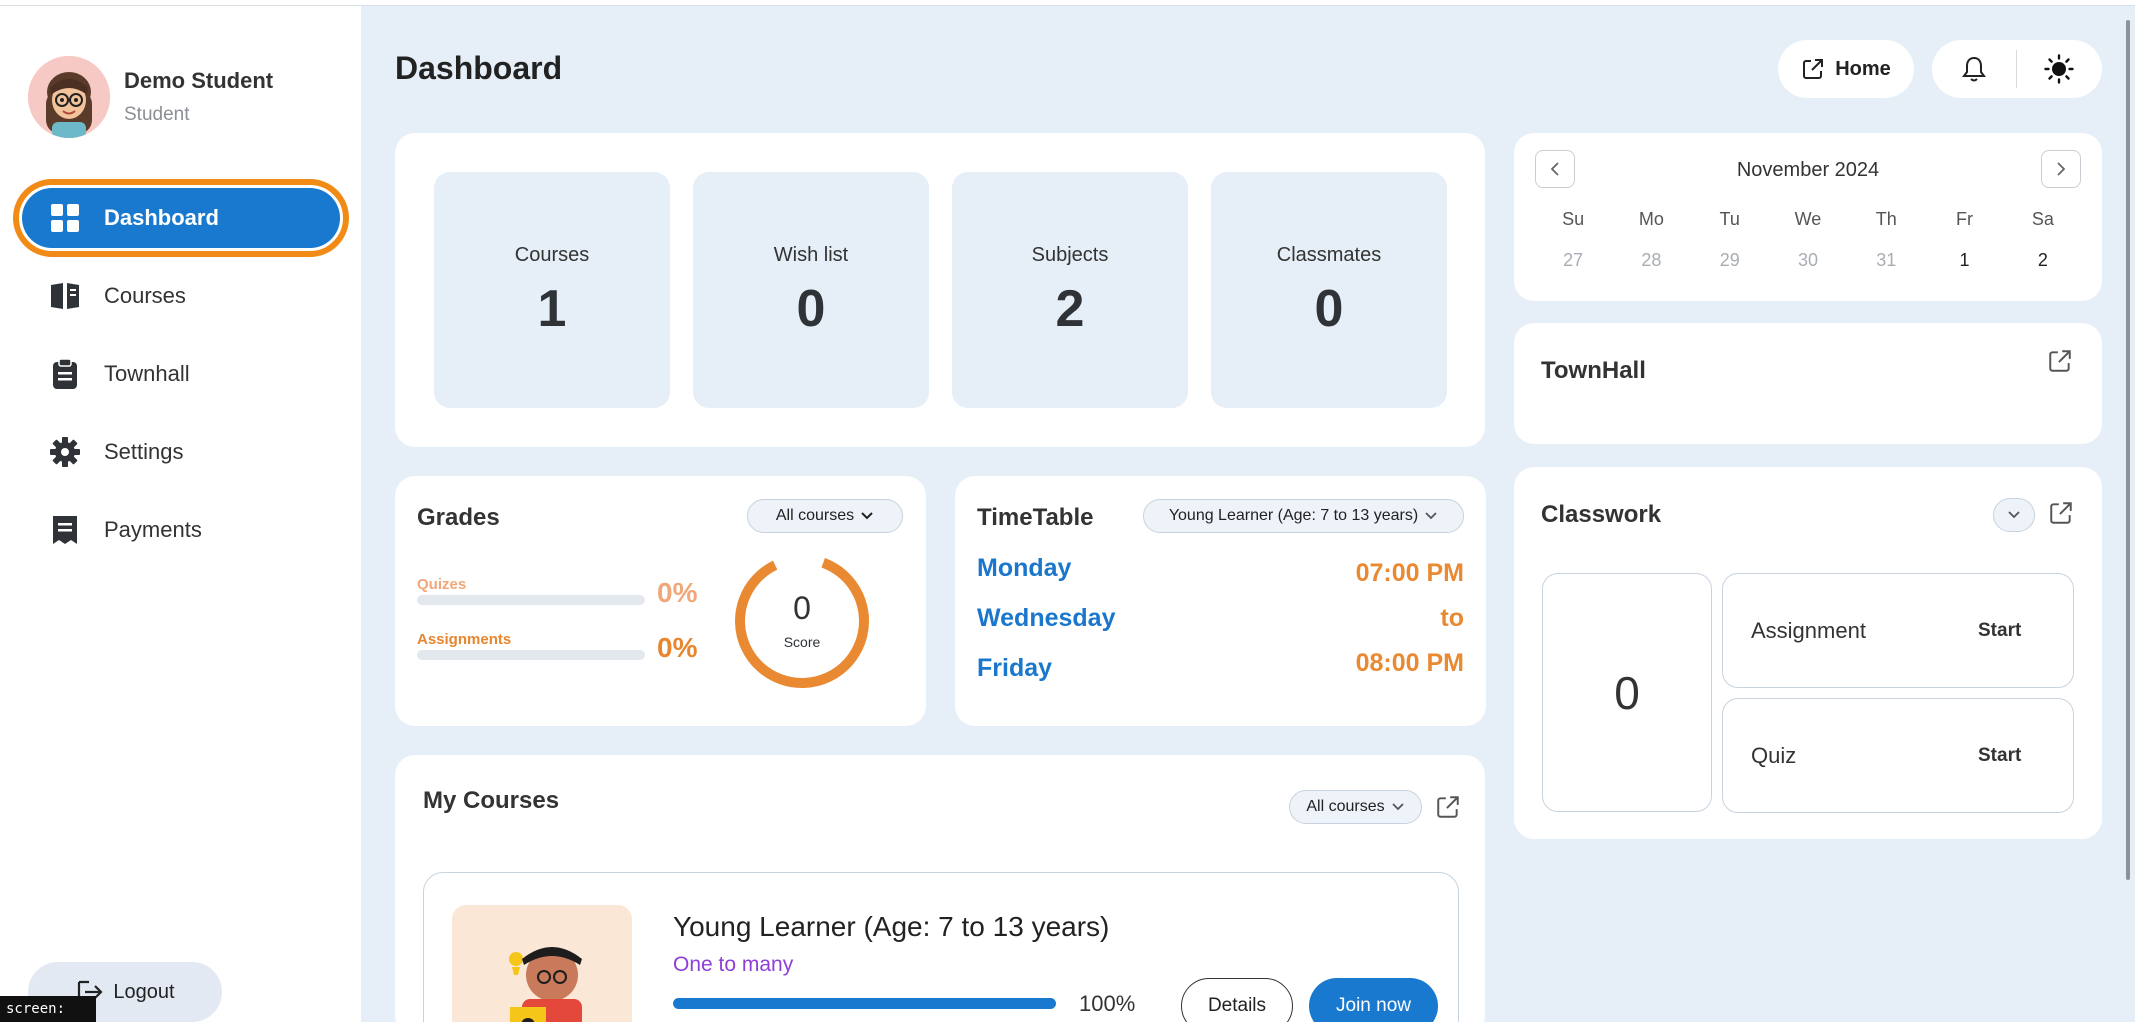 The height and width of the screenshot is (1022, 2135). What do you see at coordinates (1627, 692) in the screenshot?
I see `classwork-count: 0` at bounding box center [1627, 692].